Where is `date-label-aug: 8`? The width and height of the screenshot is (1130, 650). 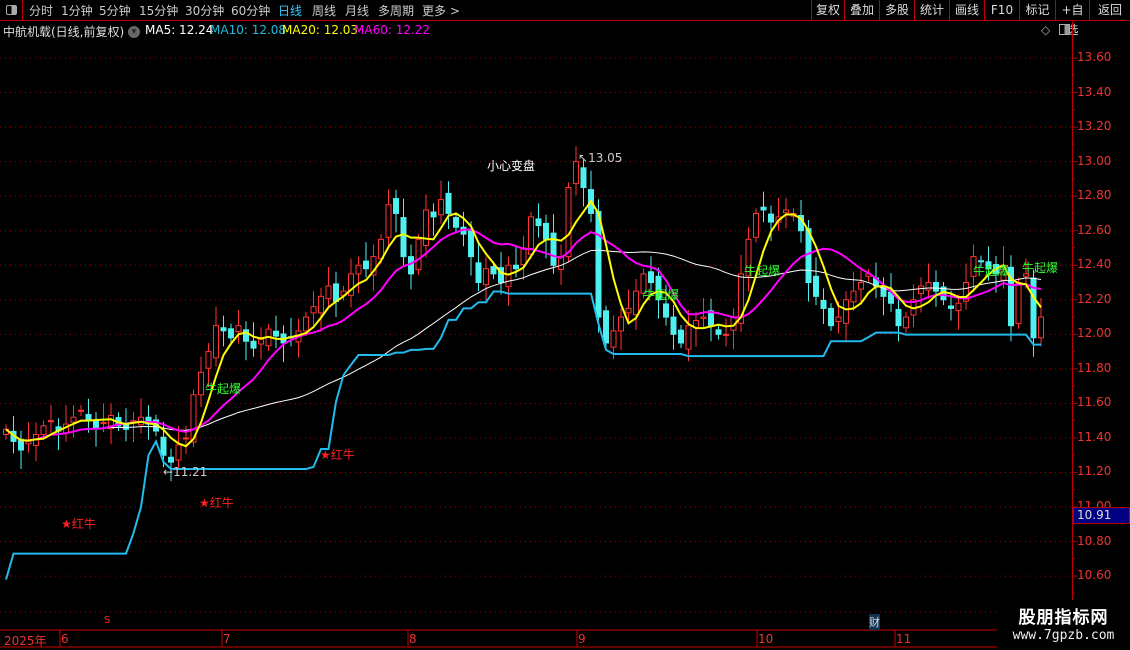 date-label-aug: 8 is located at coordinates (413, 639).